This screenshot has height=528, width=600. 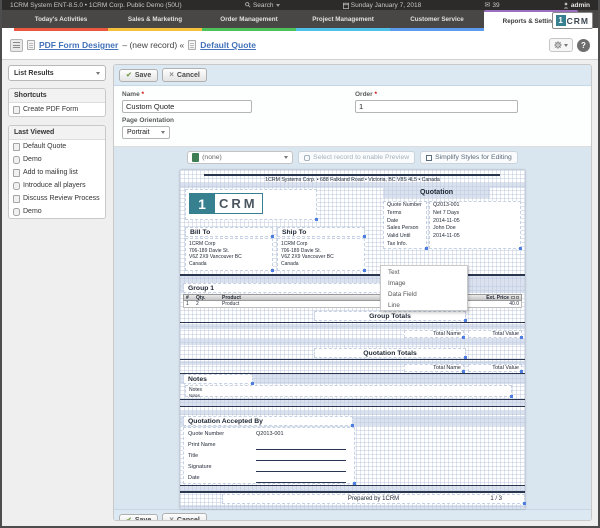 I want to click on name-input, so click(x=187, y=106).